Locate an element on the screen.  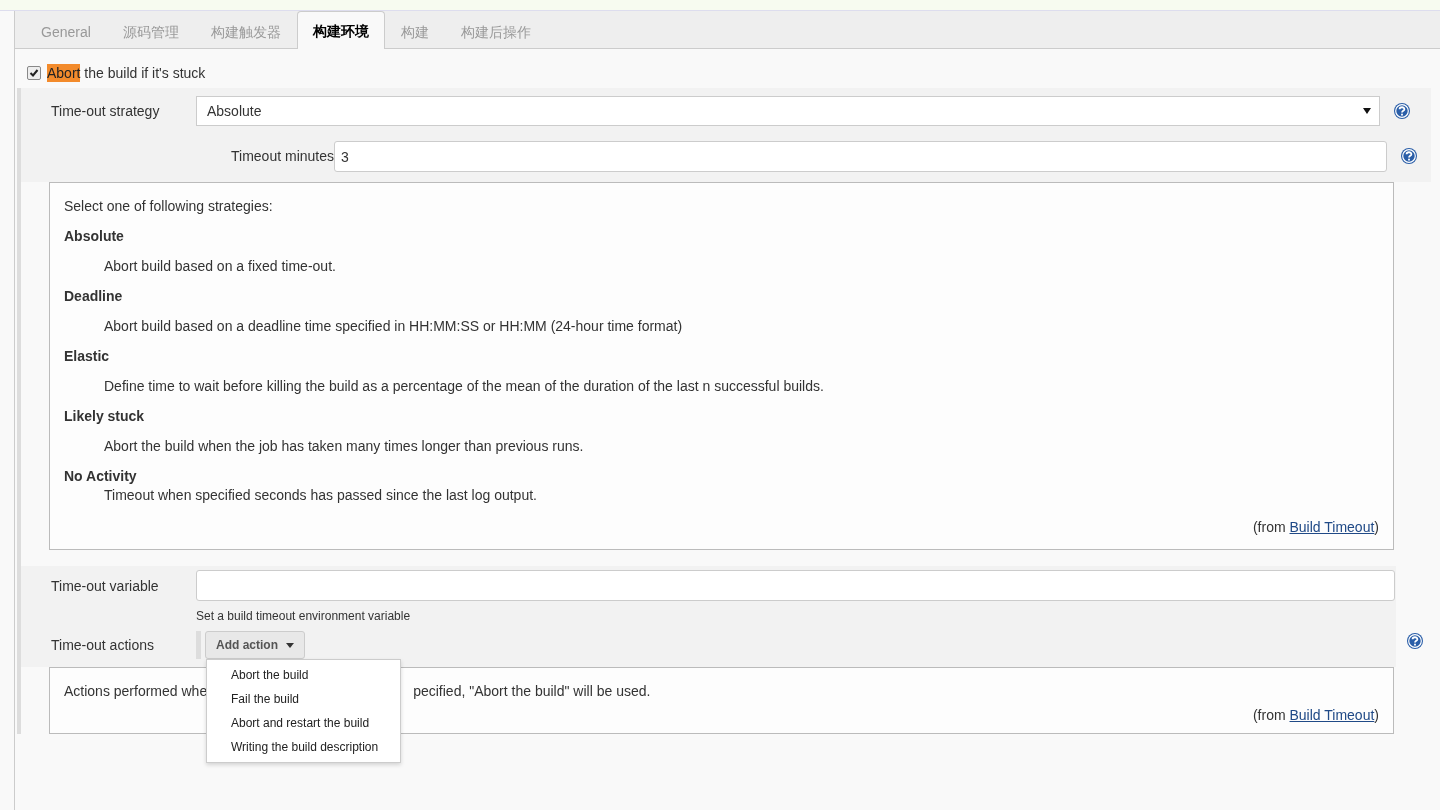
strategy-description: Abort the build when the job has taken many times longer than previous runs. is located at coordinates (344, 446).